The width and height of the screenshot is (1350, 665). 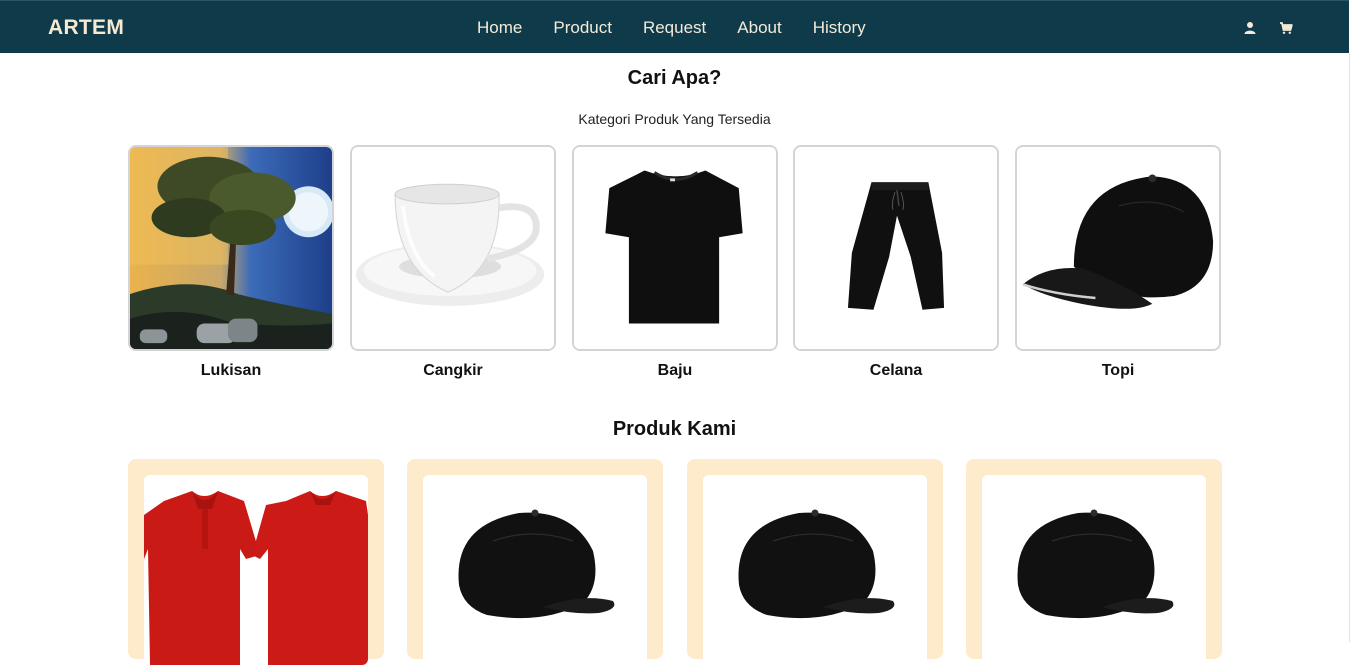 I want to click on category-card-celana, so click(x=896, y=248).